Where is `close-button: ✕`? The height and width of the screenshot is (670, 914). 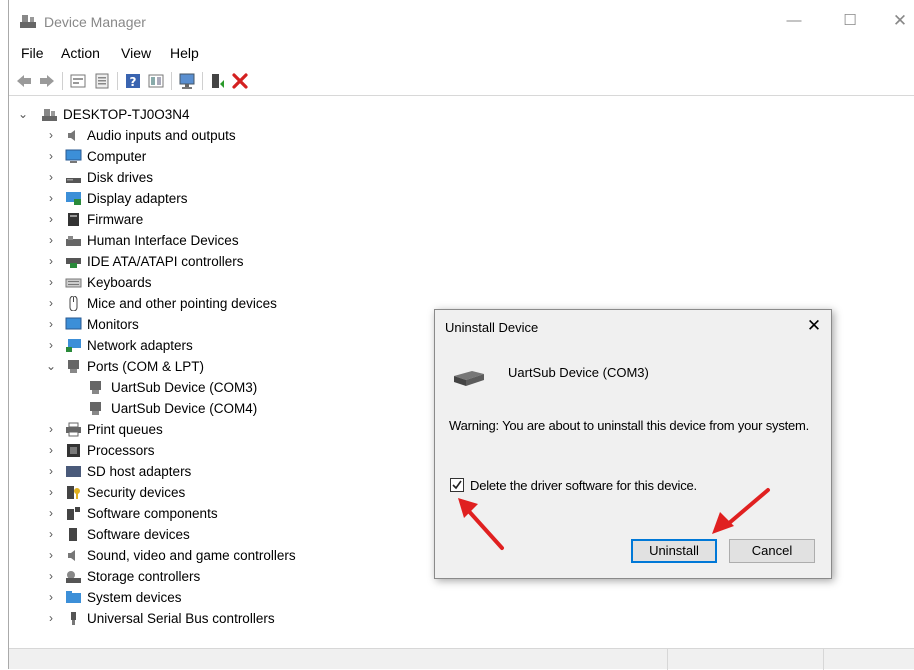
close-button: ✕ is located at coordinates (899, 21).